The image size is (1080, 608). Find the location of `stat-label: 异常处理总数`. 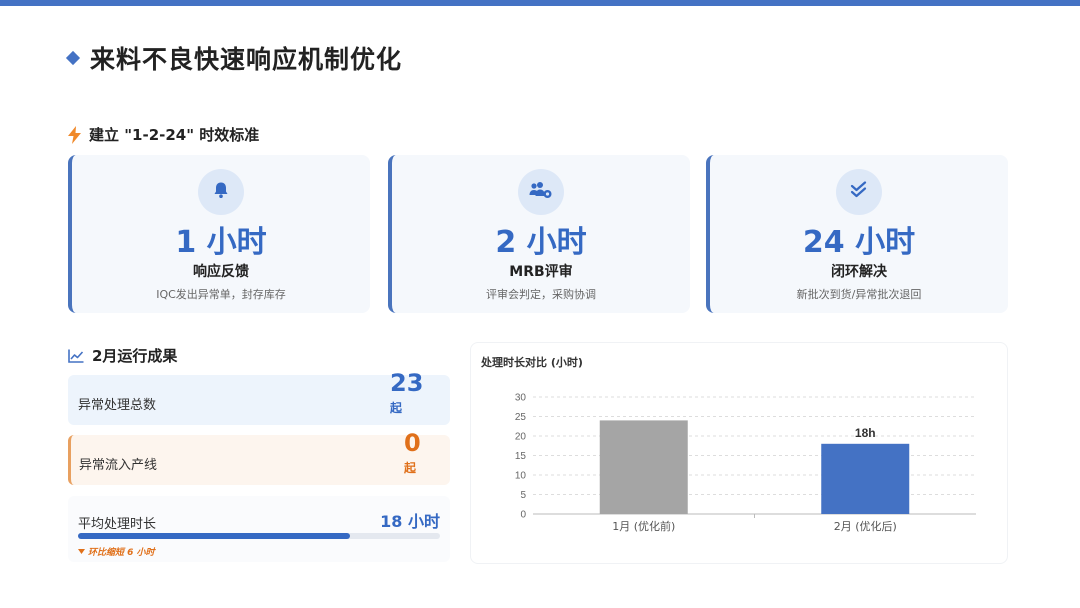

stat-label: 异常处理总数 is located at coordinates (117, 405).